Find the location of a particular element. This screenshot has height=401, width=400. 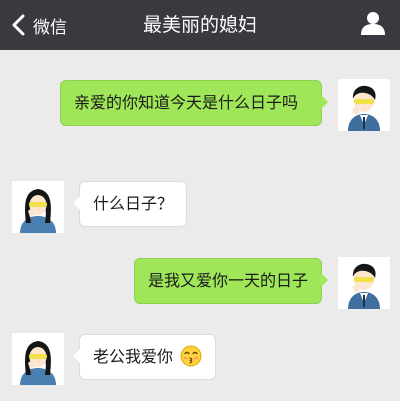

chevron-left-icon is located at coordinates (19, 25).